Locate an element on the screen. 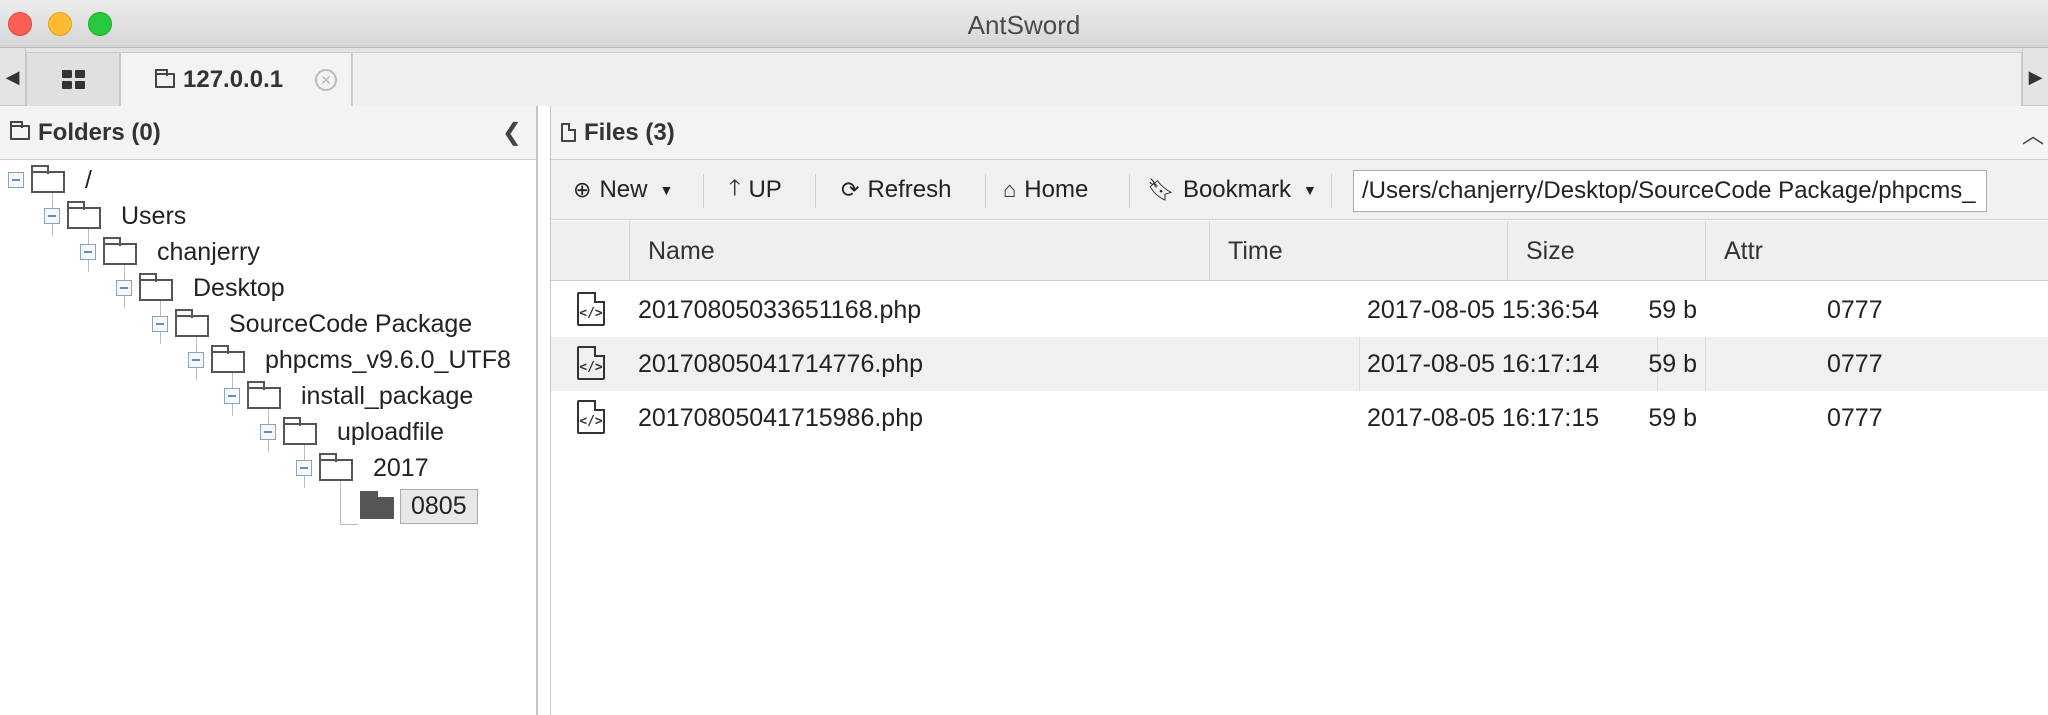 The image size is (2048, 715). tab-host-label: 127.0.0.1 is located at coordinates (233, 79).